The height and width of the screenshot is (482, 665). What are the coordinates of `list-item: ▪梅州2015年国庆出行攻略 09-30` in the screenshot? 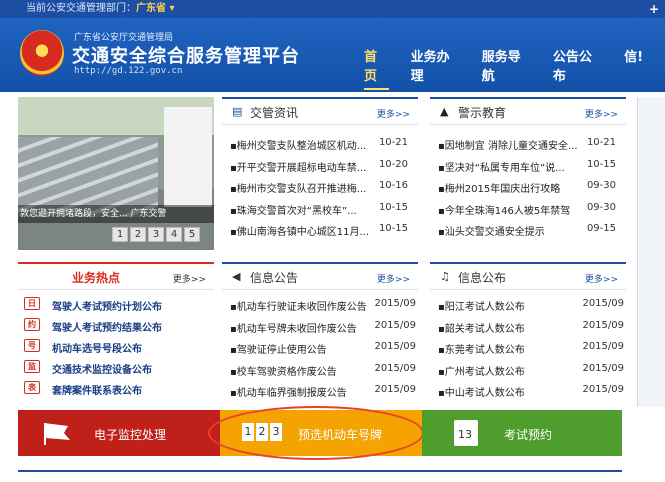 It's located at (528, 187).